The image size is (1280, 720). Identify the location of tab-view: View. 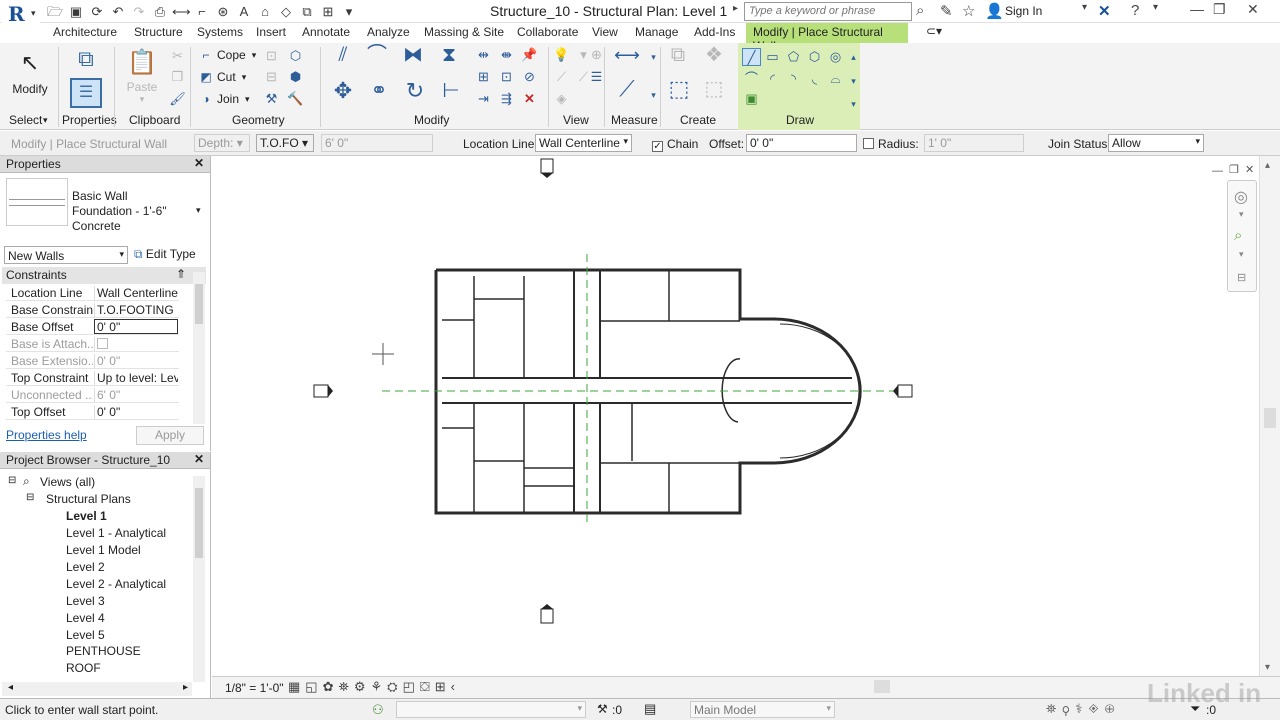
(605, 32).